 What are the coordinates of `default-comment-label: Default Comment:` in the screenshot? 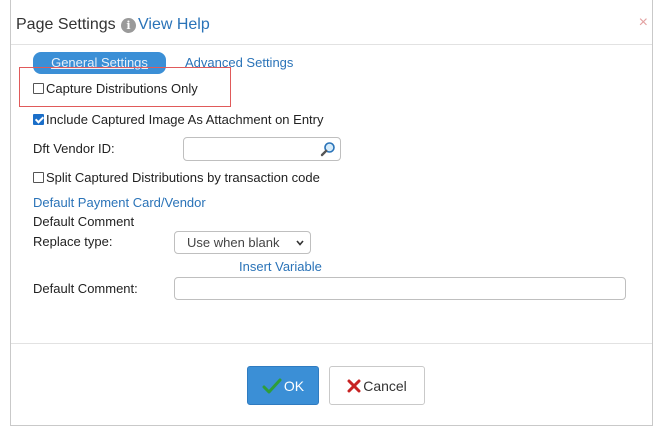 It's located at (85, 288).